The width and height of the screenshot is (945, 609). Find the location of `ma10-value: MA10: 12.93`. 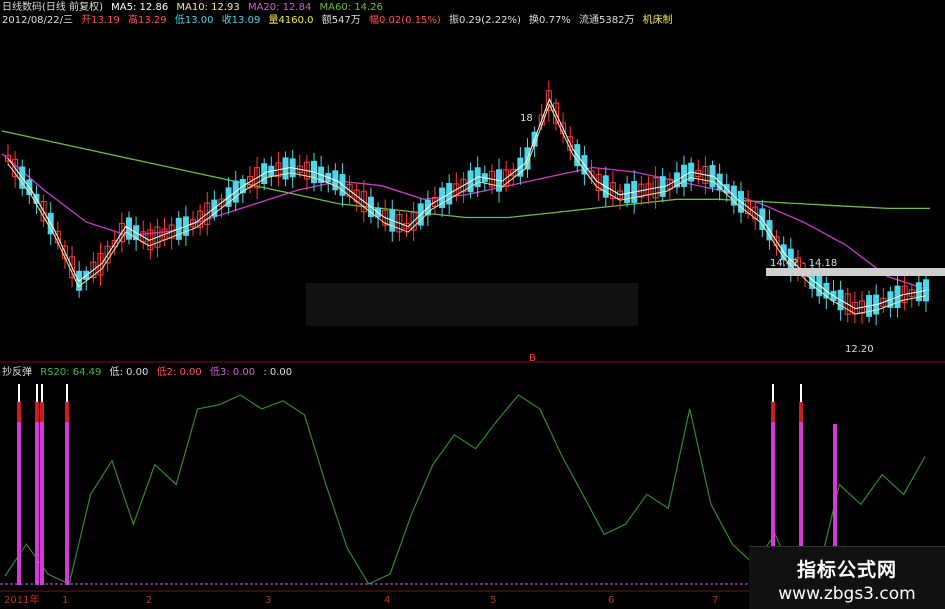

ma10-value: MA10: 12.93 is located at coordinates (208, 7).